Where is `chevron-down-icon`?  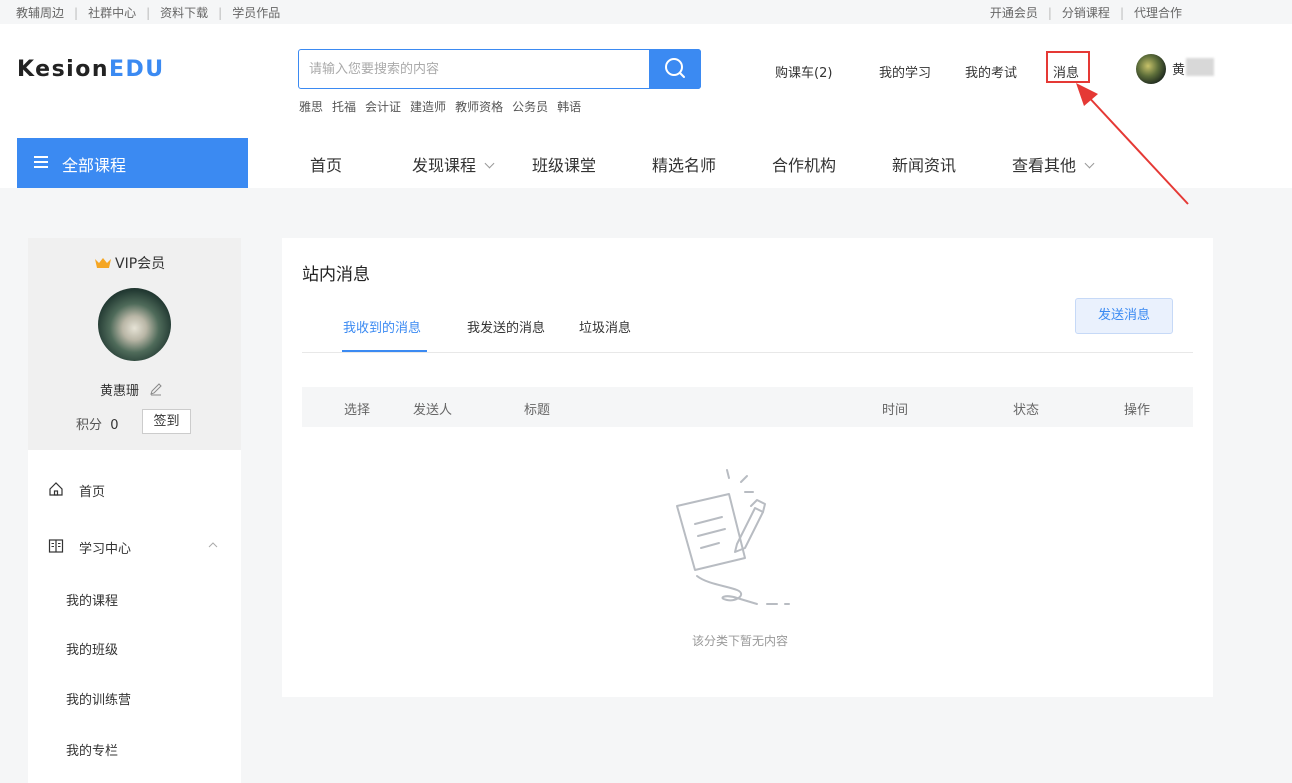
chevron-down-icon is located at coordinates (489, 163).